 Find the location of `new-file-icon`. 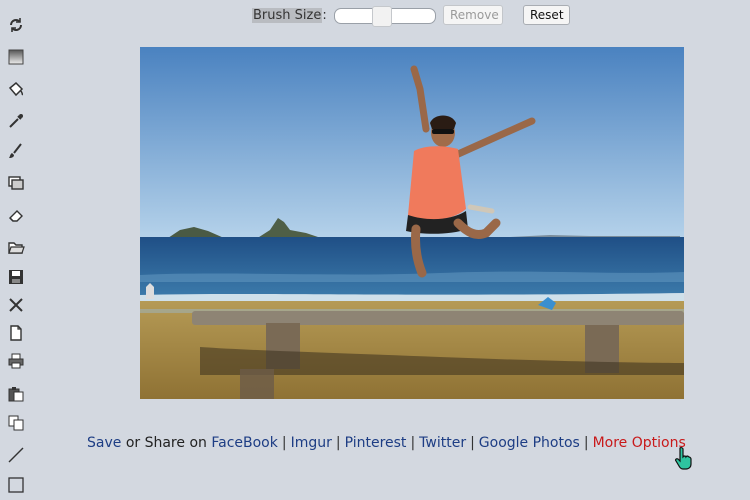

new-file-icon is located at coordinates (16, 333).